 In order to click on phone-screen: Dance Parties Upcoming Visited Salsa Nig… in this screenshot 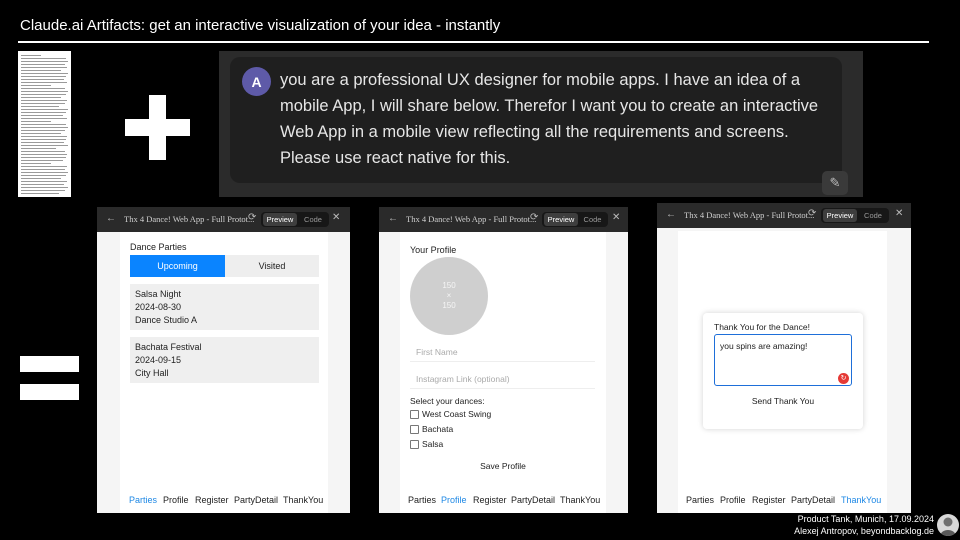, I will do `click(224, 372)`.